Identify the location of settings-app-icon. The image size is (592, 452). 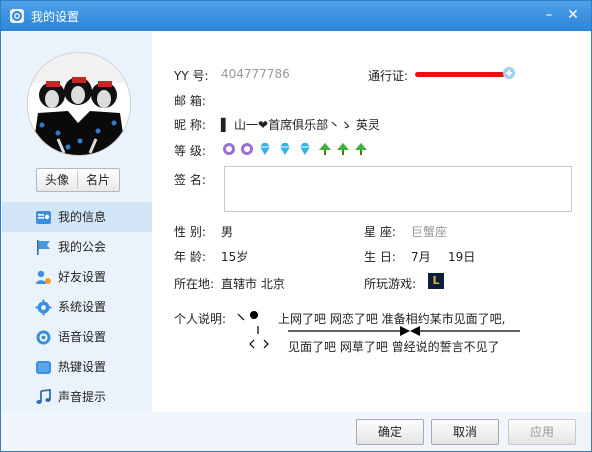
(17, 16).